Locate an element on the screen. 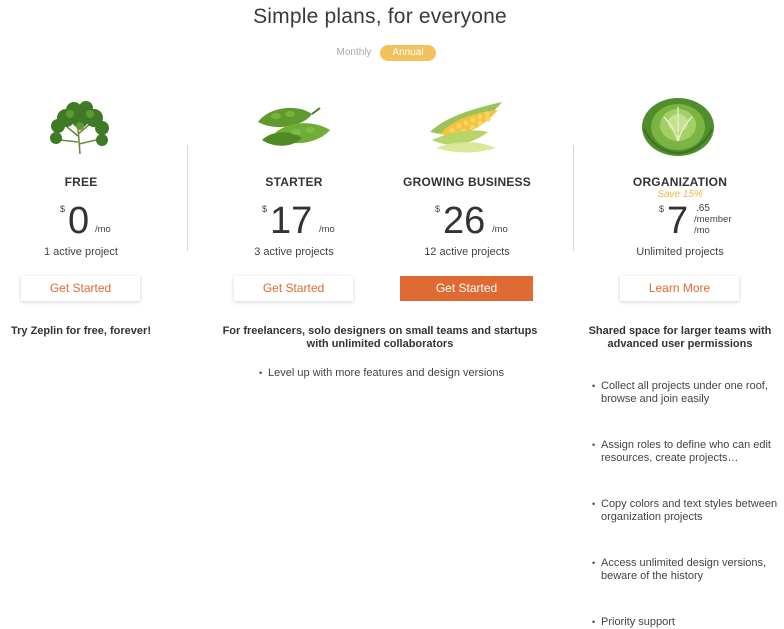  plan-name: FREE is located at coordinates (81, 182).